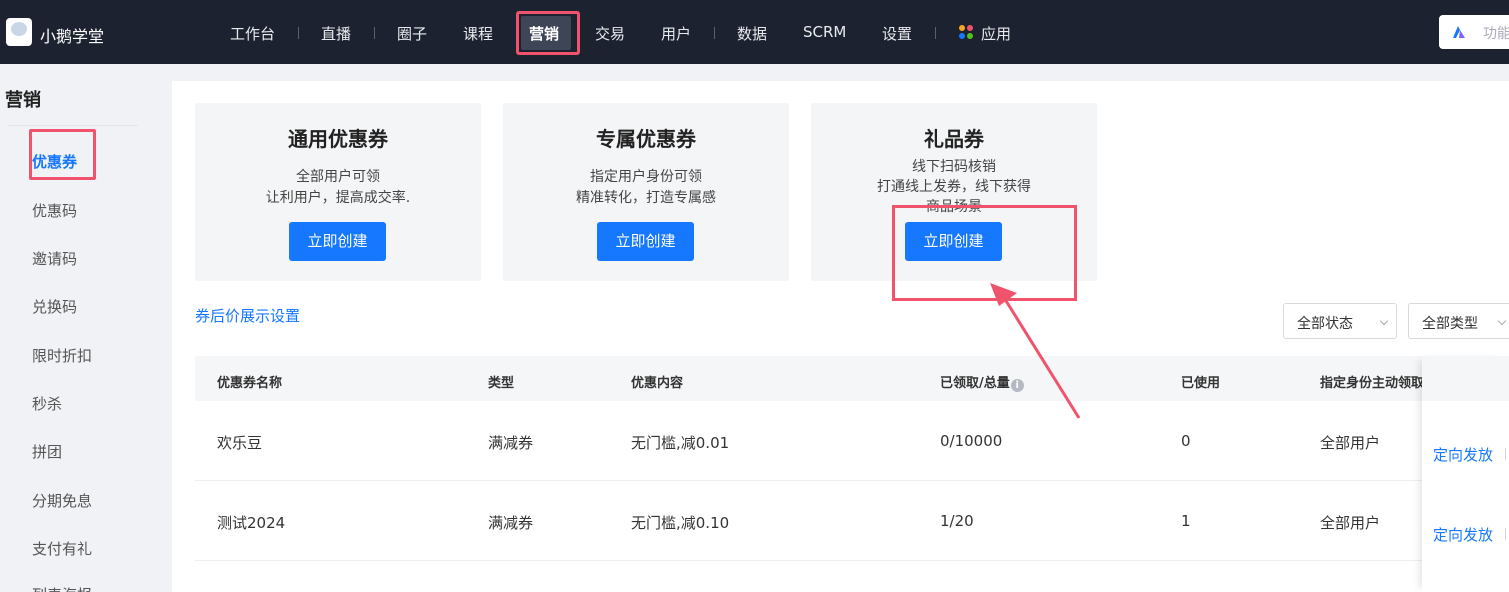  I want to click on sidebar-item-promo-code: 优惠码, so click(54, 210).